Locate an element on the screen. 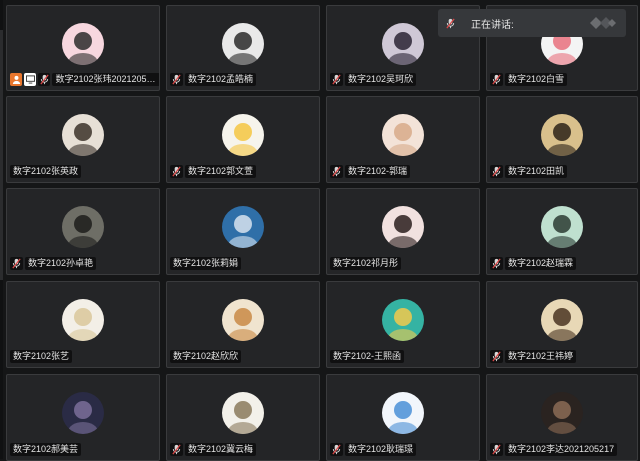 The width and height of the screenshot is (640, 461). participant-namebar: 数字2102祁月彤 is located at coordinates (366, 263).